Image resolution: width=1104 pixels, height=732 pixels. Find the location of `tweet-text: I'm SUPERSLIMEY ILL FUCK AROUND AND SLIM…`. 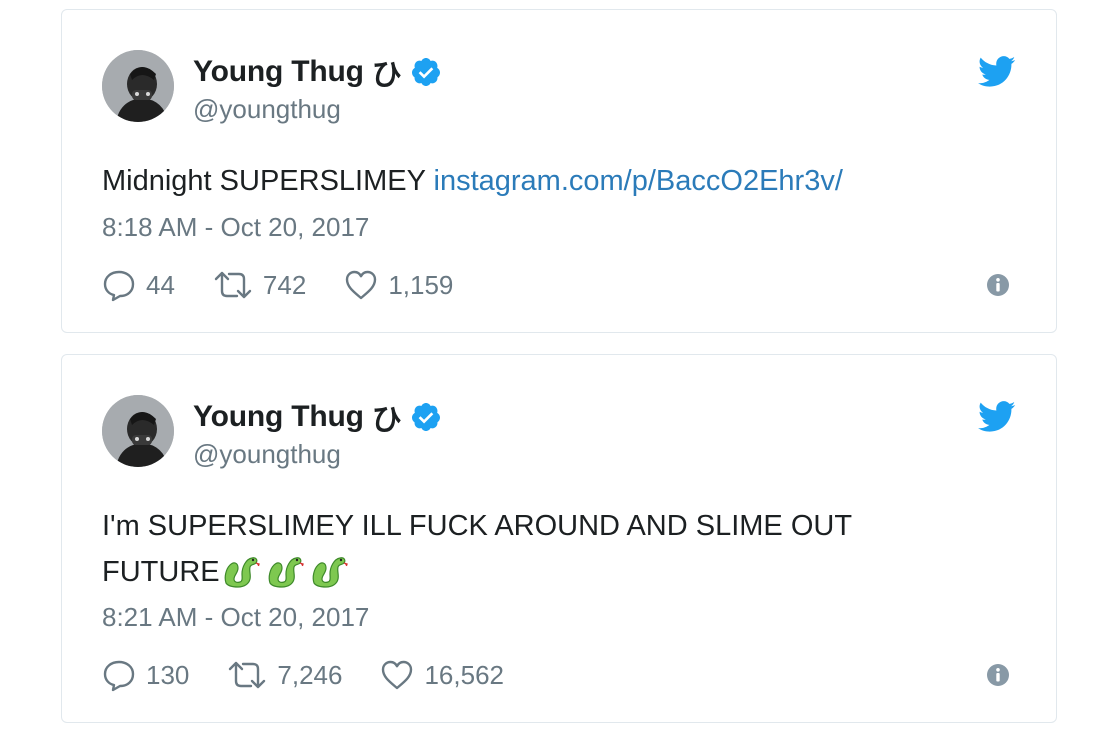

tweet-text: I'm SUPERSLIMEY ILL FUCK AROUND AND SLIM… is located at coordinates (552, 549).